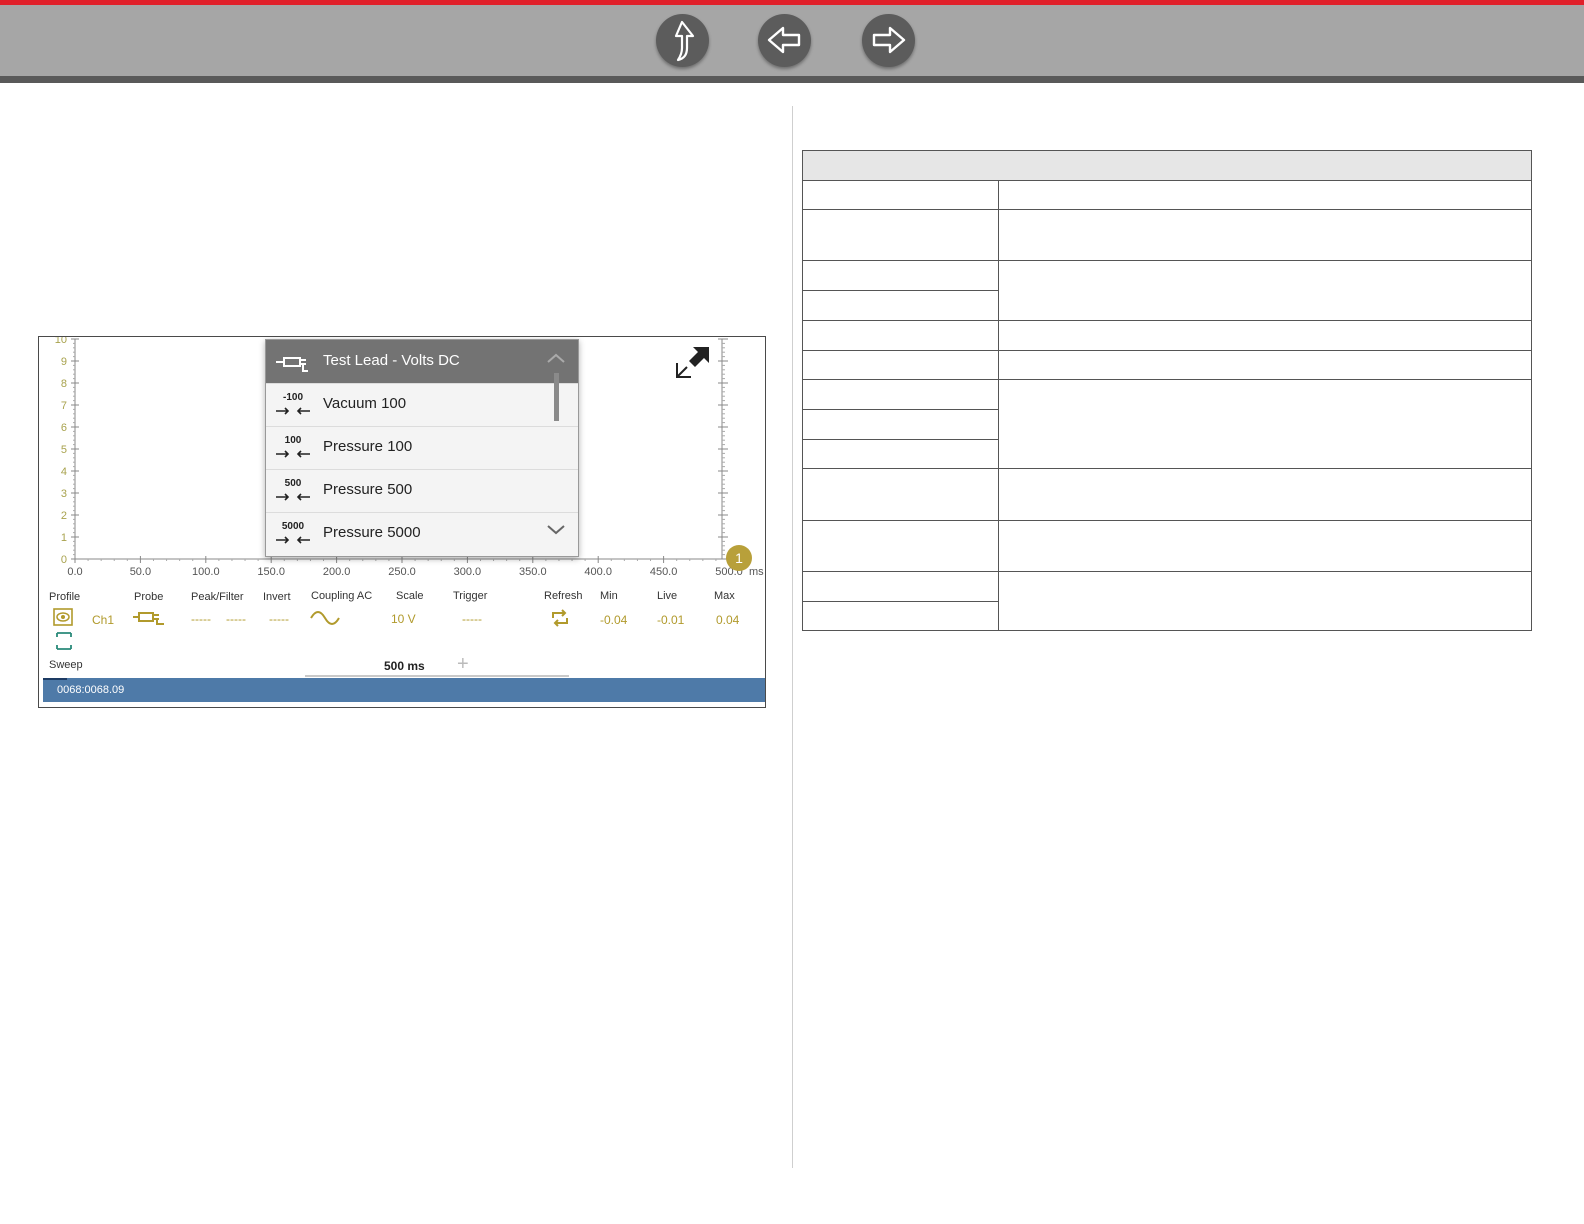 This screenshot has height=1224, width=1584. I want to click on sweep-slider-track, so click(437, 676).